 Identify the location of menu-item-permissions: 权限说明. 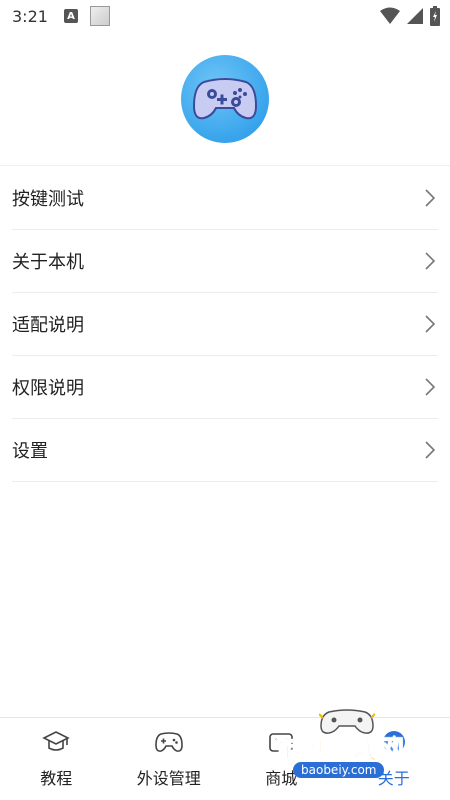
(225, 387).